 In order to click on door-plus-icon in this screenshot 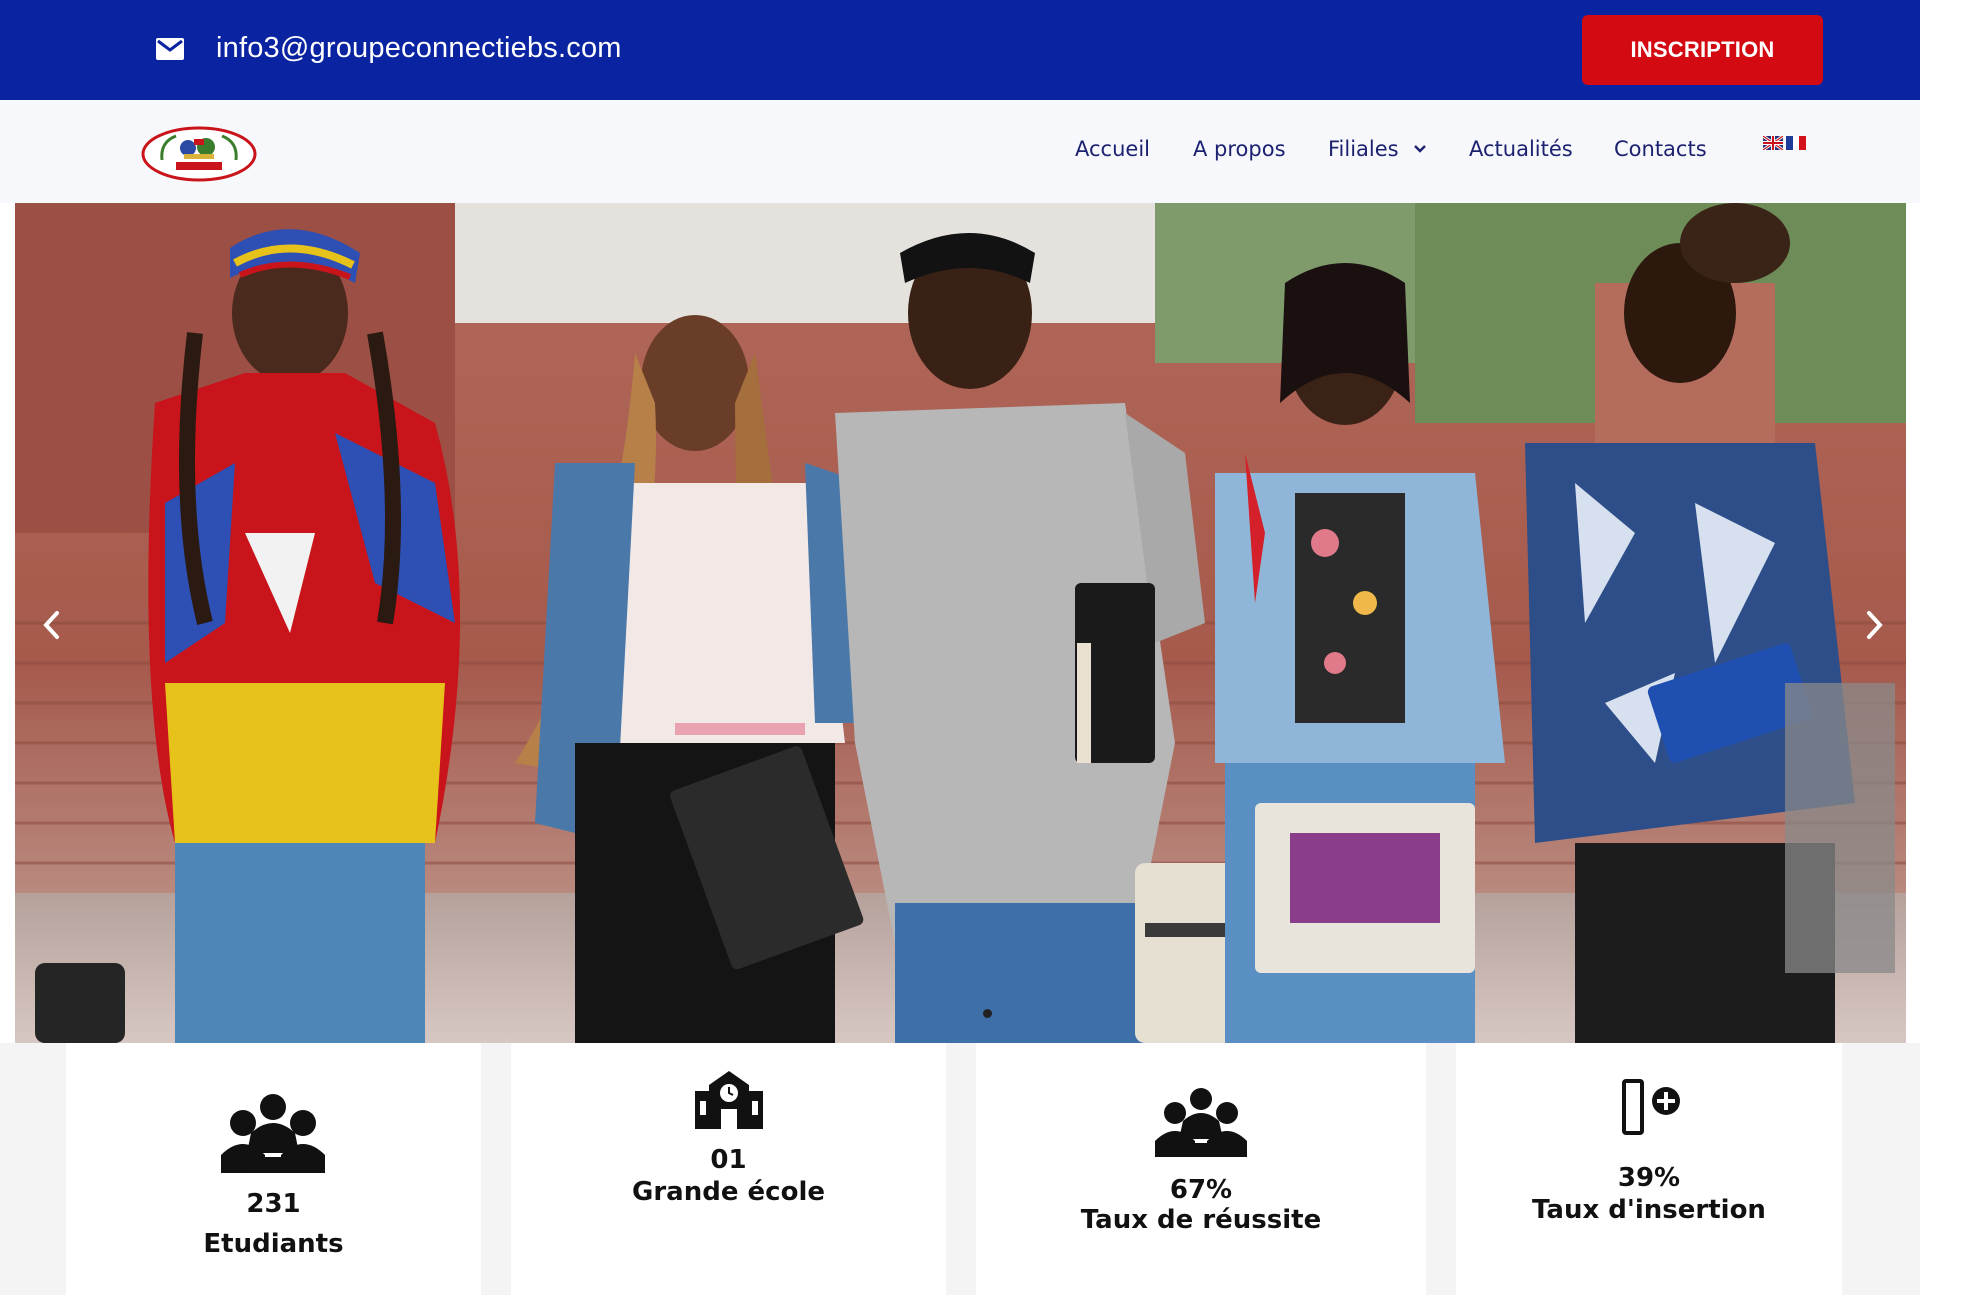, I will do `click(1651, 1107)`.